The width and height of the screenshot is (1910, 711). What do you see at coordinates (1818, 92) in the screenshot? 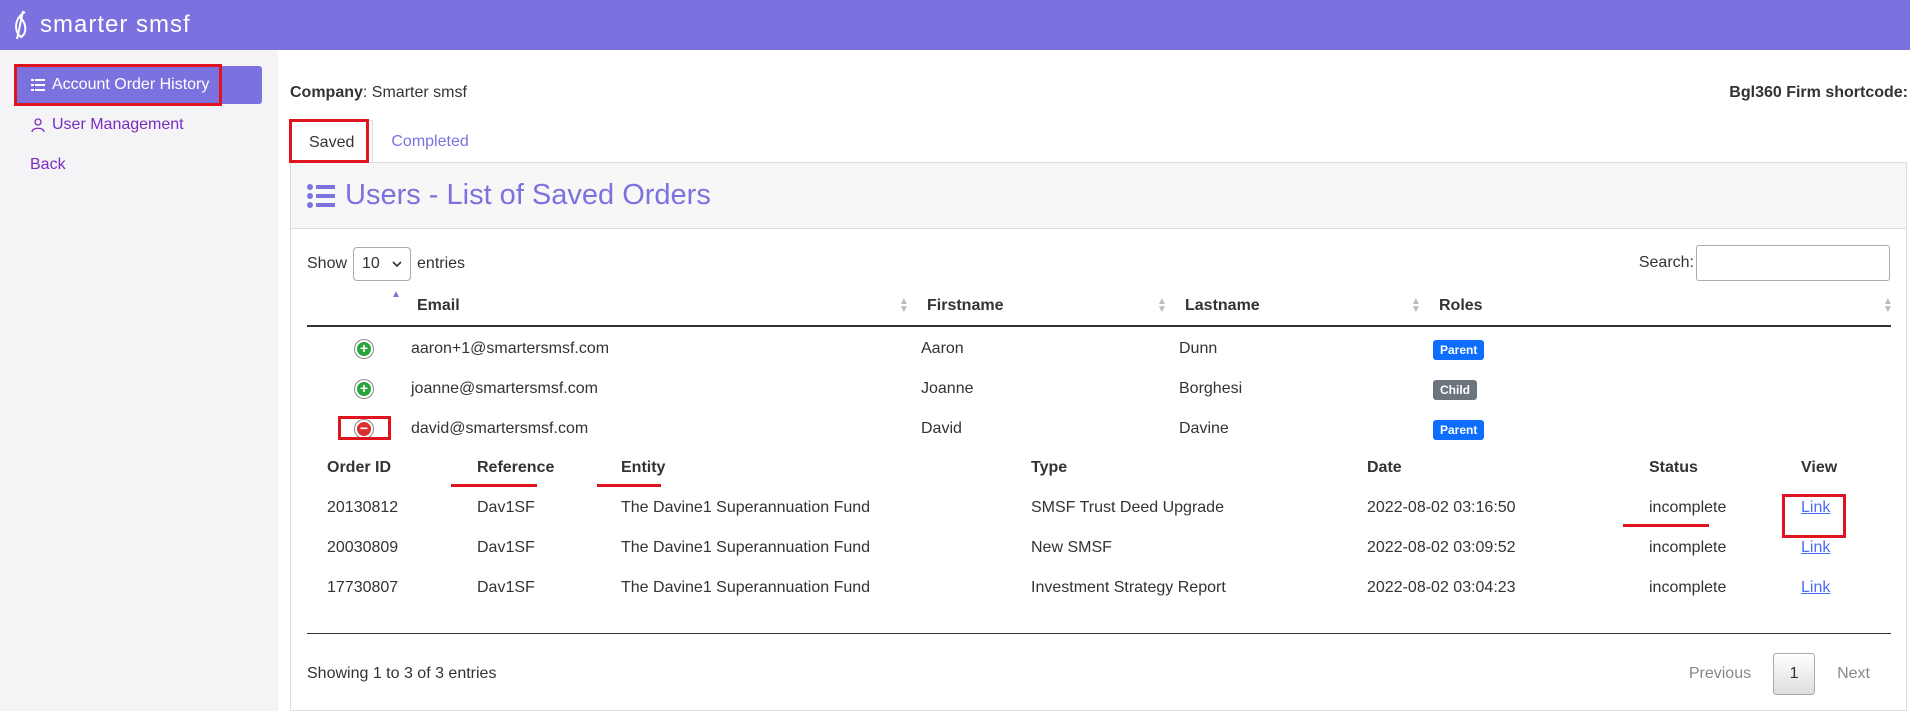
I see `firm-shortcode: Bgl360 Firm shortcode:` at bounding box center [1818, 92].